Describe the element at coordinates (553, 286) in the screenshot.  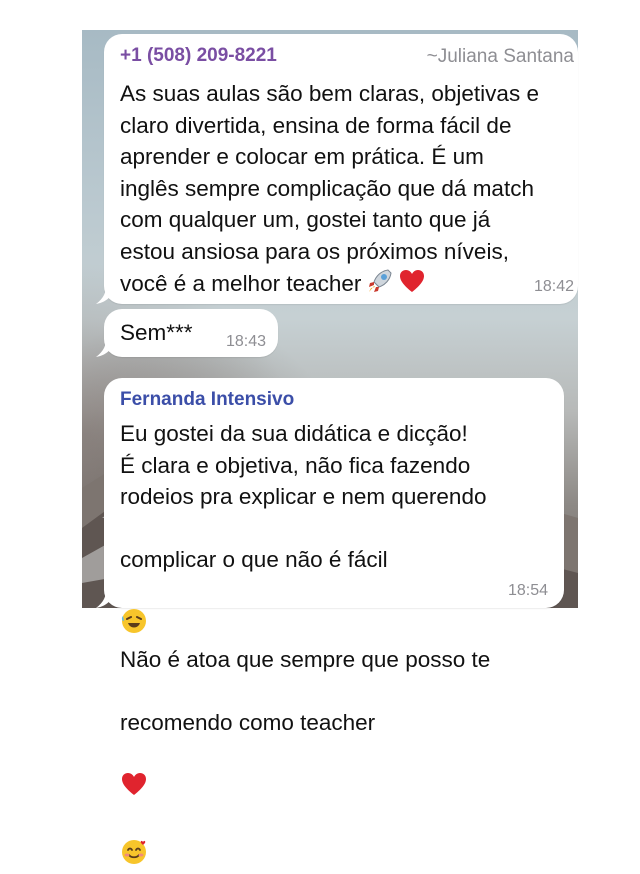
I see `message-timestamp: 18:42` at that location.